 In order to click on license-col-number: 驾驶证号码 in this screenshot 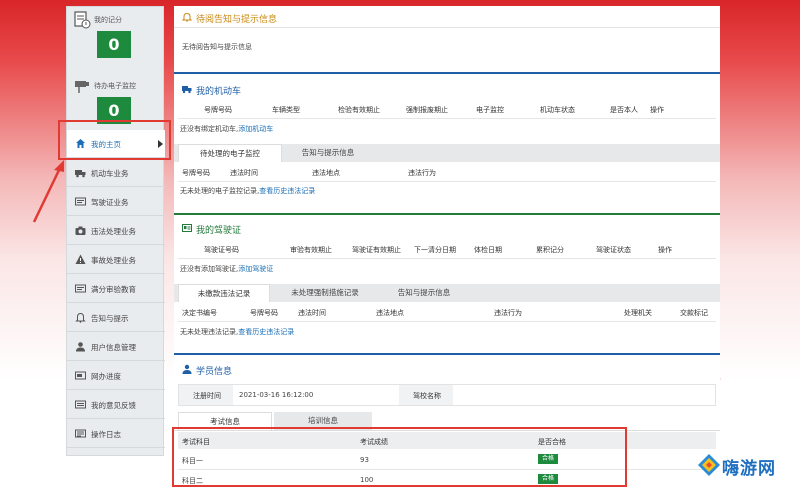, I will do `click(221, 250)`.